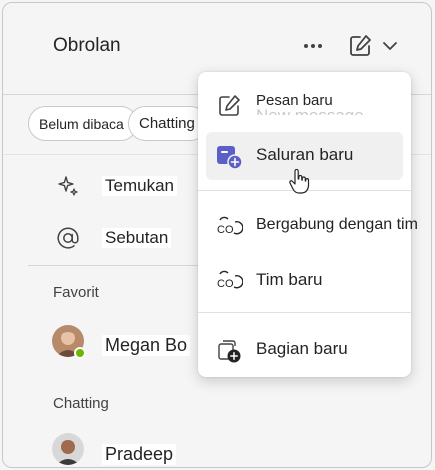 The image size is (435, 470). What do you see at coordinates (304, 312) in the screenshot?
I see `menu-divider` at bounding box center [304, 312].